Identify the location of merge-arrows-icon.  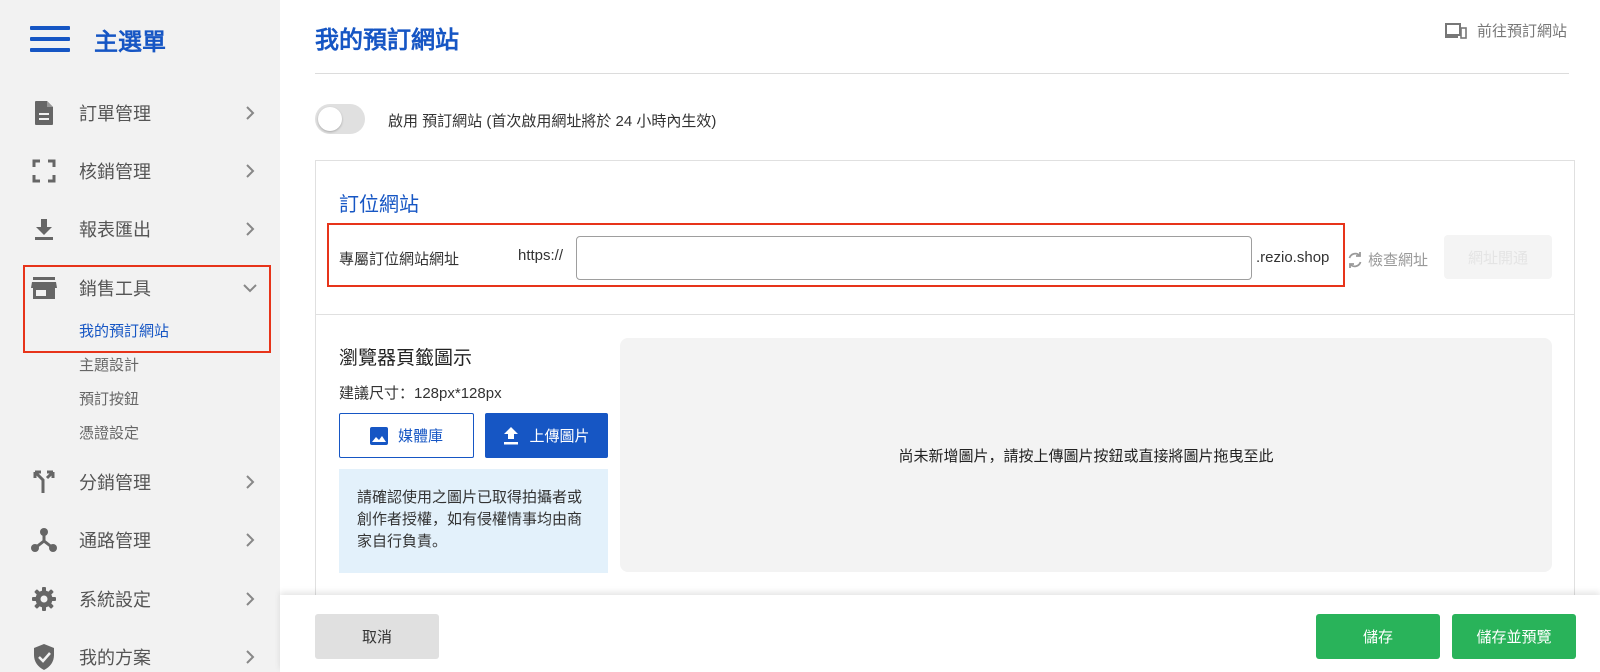
(44, 482).